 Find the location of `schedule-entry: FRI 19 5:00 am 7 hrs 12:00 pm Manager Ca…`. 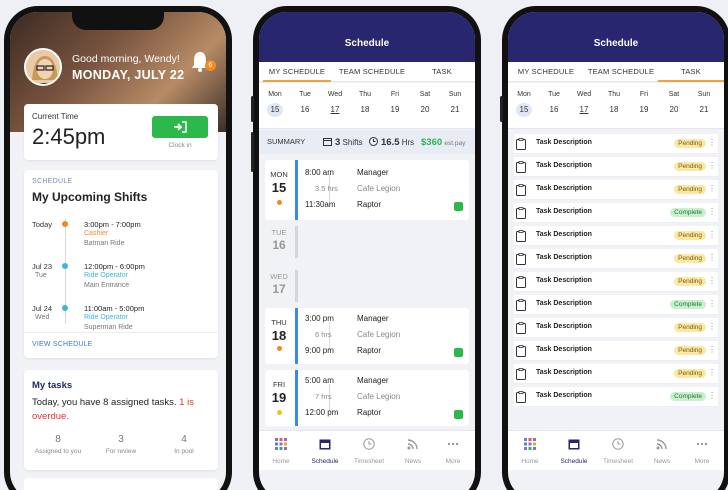

schedule-entry: FRI 19 5:00 am 7 hrs 12:00 pm Manager Ca… is located at coordinates (367, 398).